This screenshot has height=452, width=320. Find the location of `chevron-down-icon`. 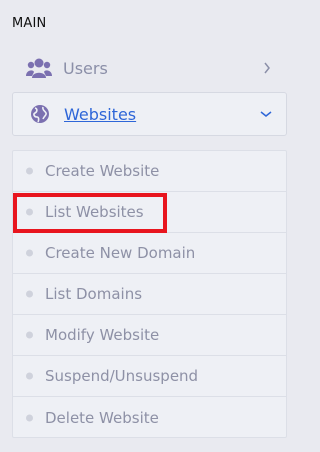

chevron-down-icon is located at coordinates (266, 114).